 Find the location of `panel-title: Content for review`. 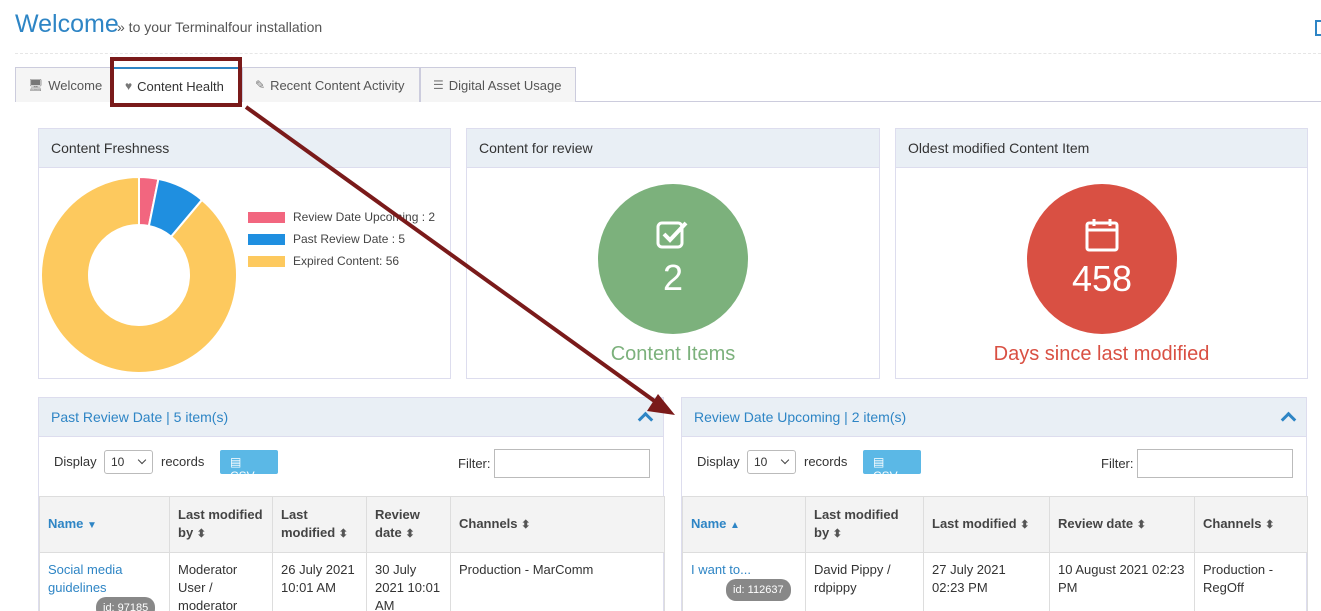

panel-title: Content for review is located at coordinates (673, 148).